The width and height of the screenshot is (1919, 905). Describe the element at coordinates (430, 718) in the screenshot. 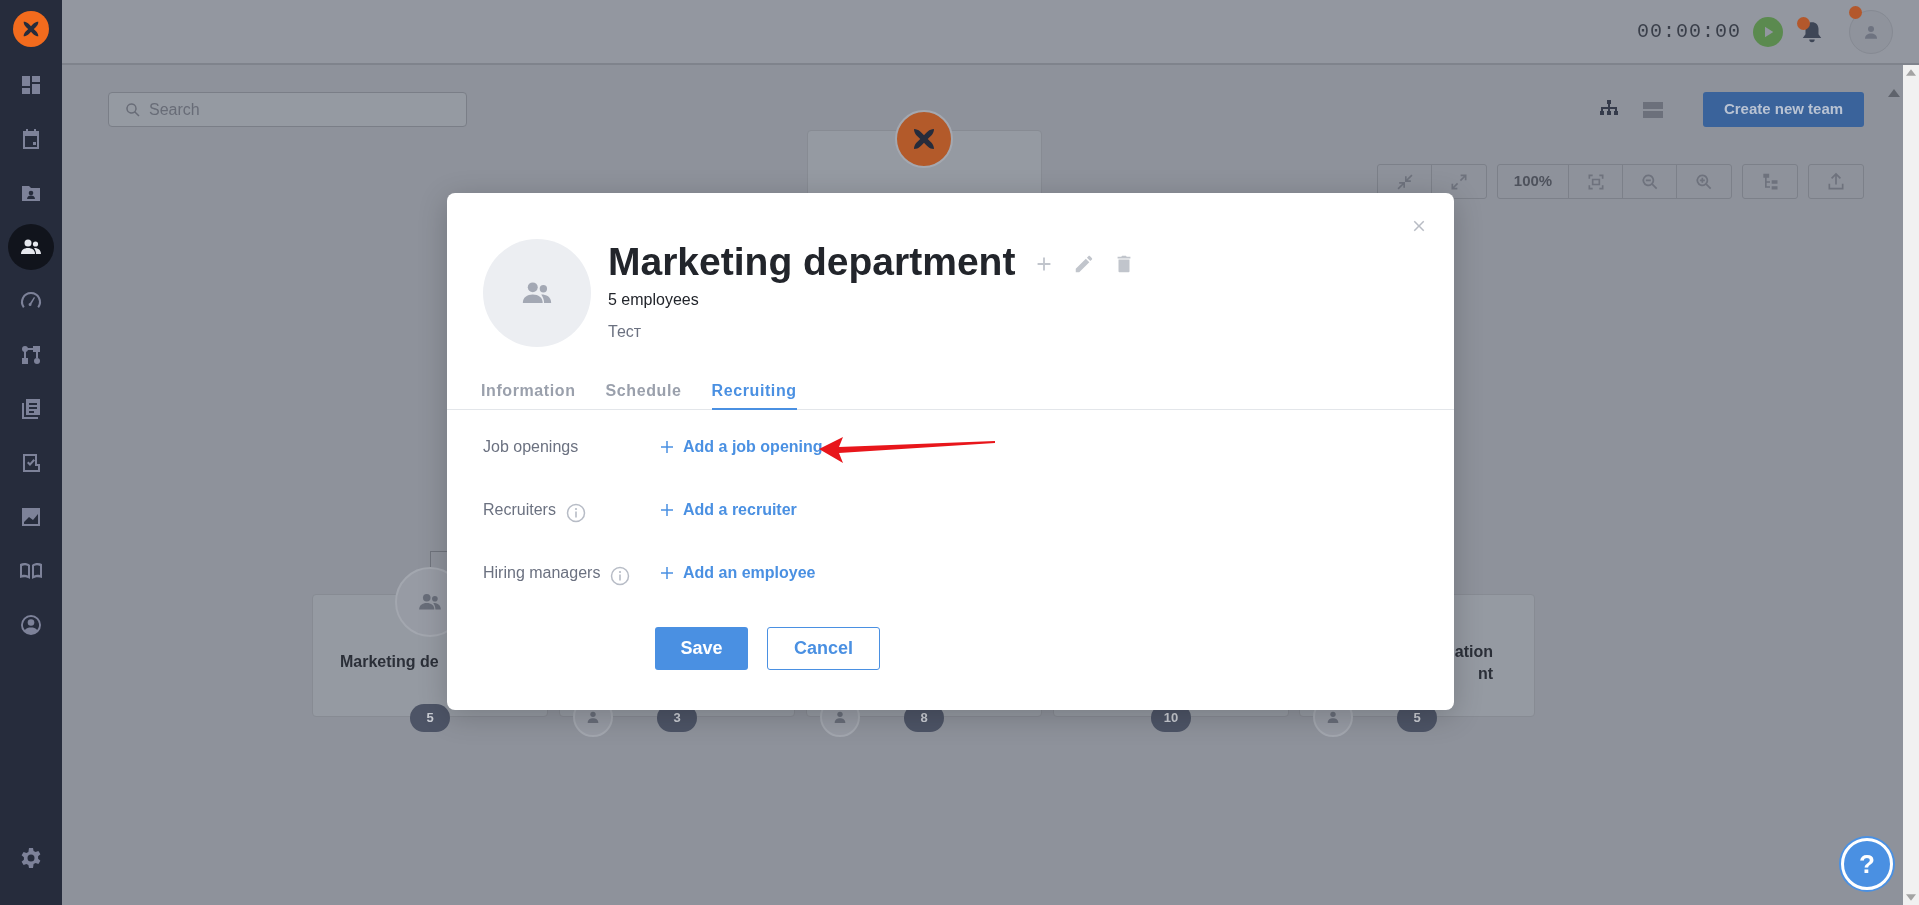

I see `member-count-badge: 5` at that location.